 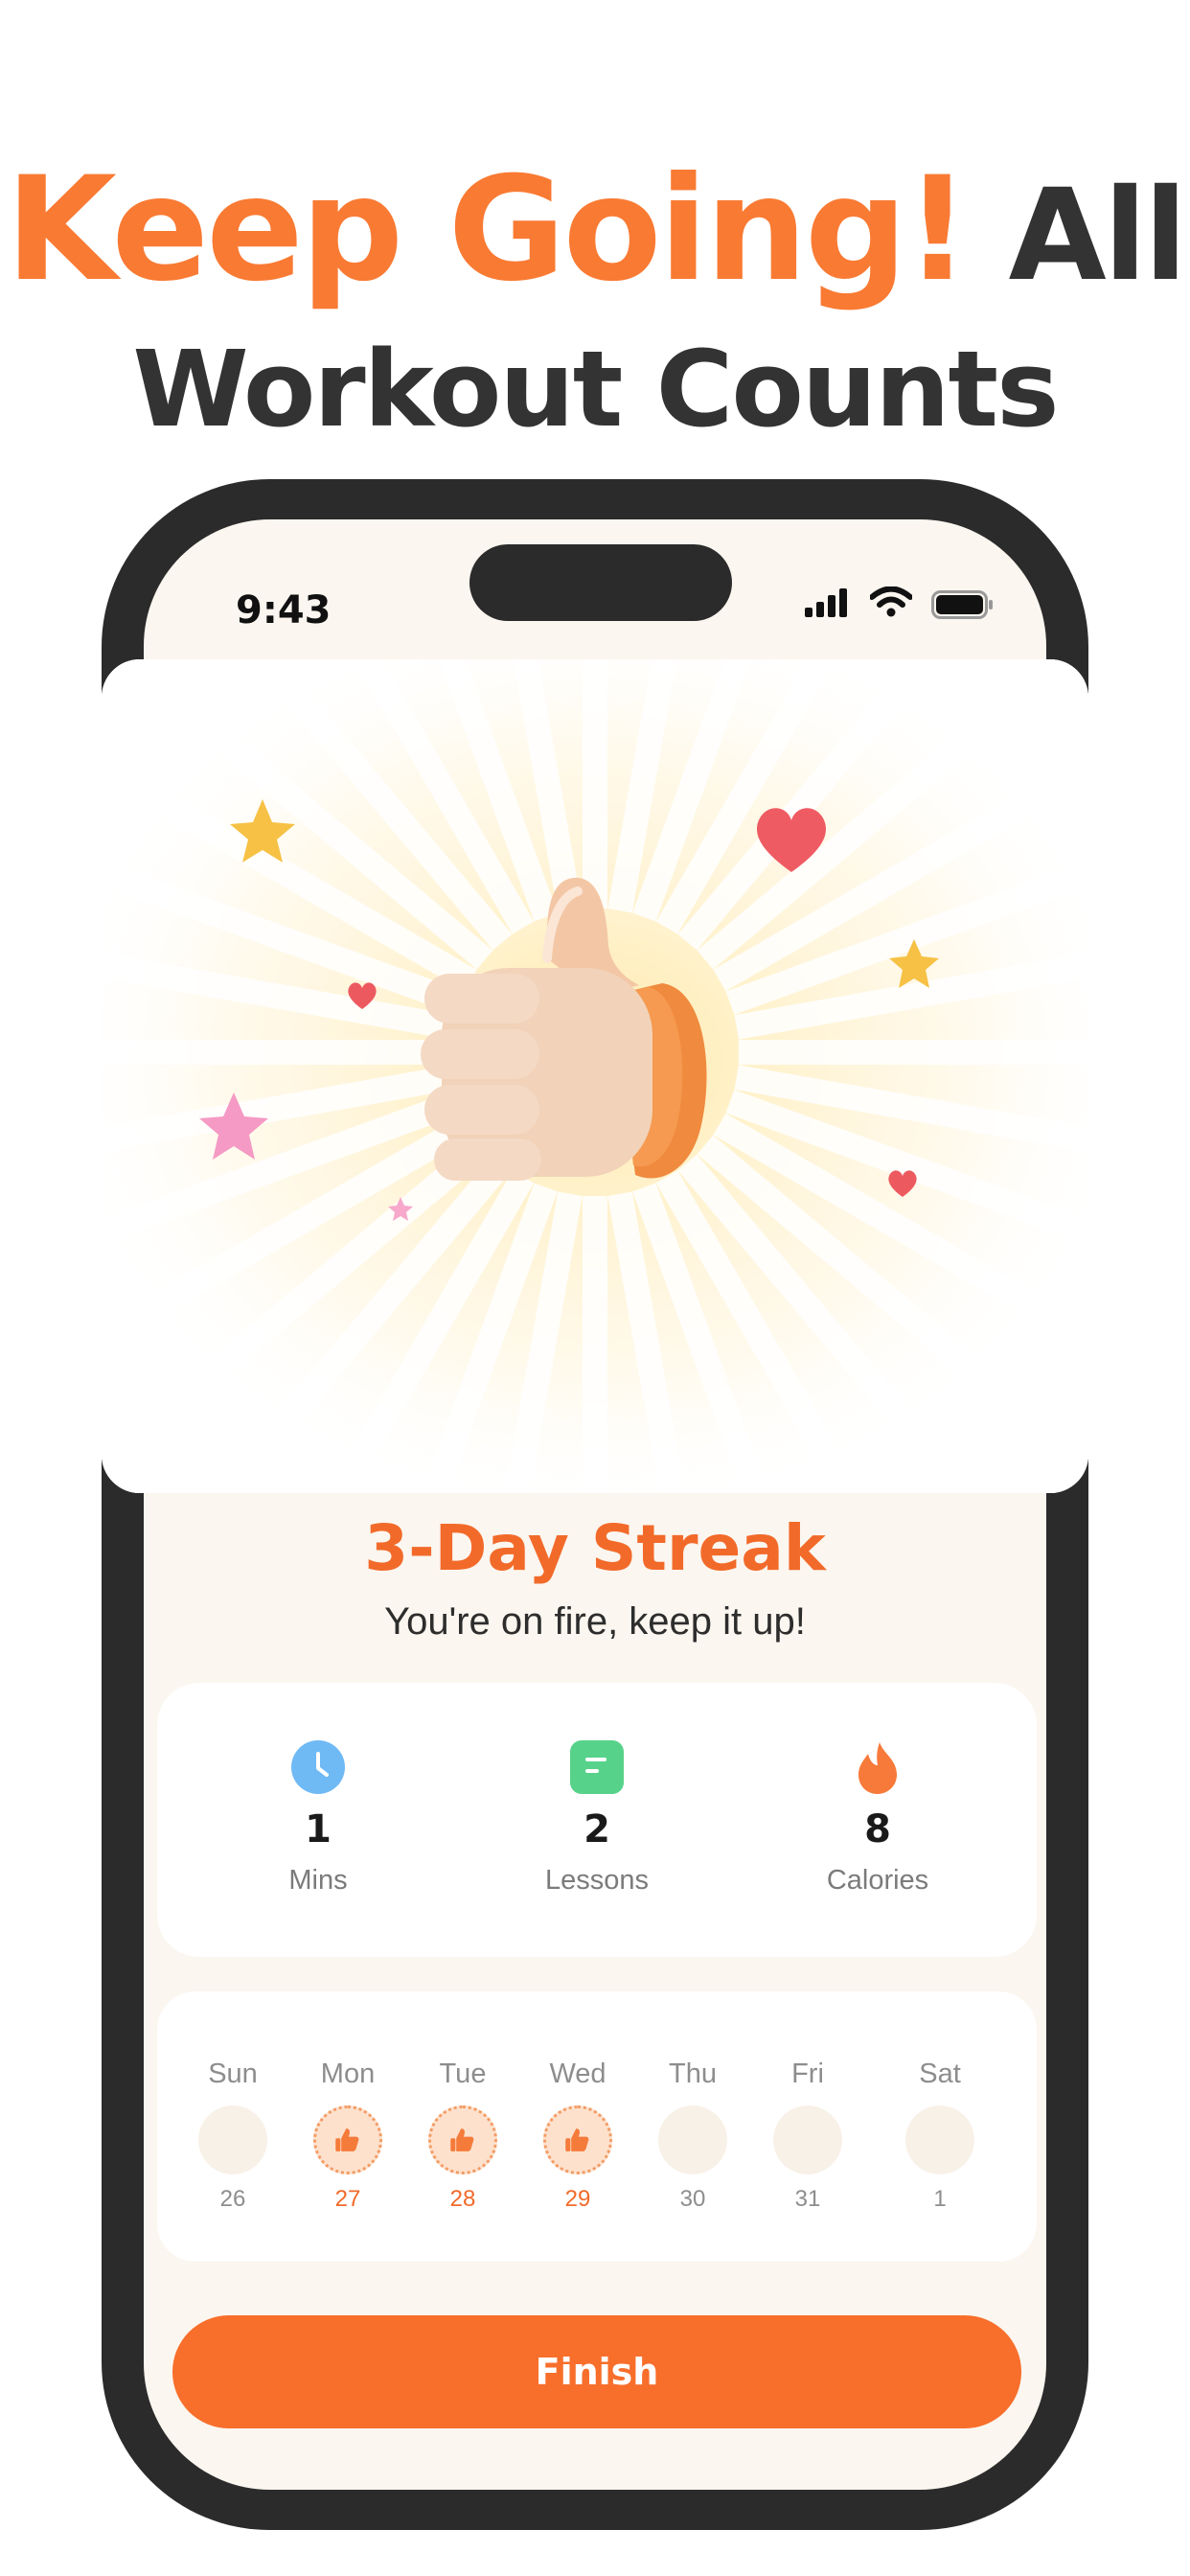 I want to click on wifi-icon, so click(x=891, y=601).